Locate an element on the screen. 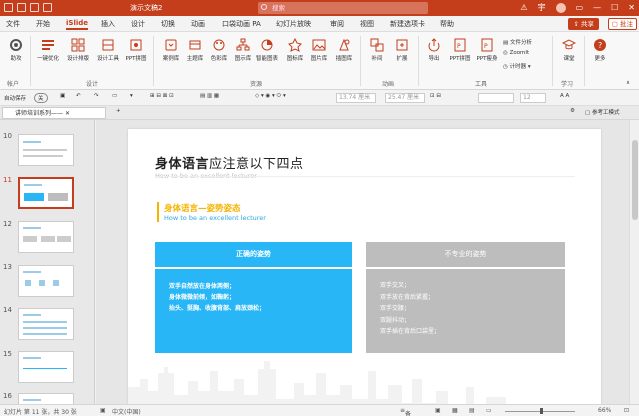  close-tab-icon: ✕ is located at coordinates (67, 113).